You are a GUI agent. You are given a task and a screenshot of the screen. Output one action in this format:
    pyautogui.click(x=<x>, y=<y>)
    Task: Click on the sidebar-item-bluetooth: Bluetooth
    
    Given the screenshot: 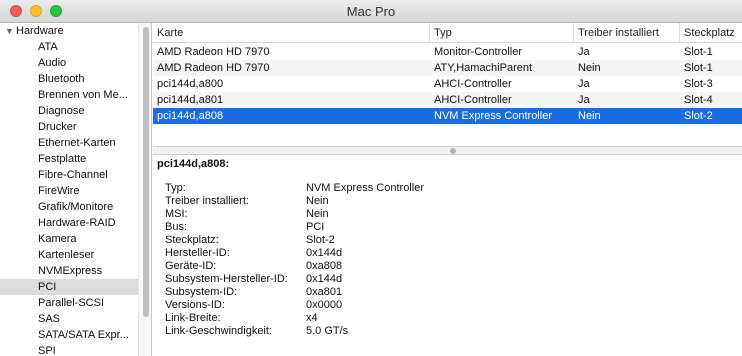 What is the action you would take?
    pyautogui.click(x=69, y=79)
    